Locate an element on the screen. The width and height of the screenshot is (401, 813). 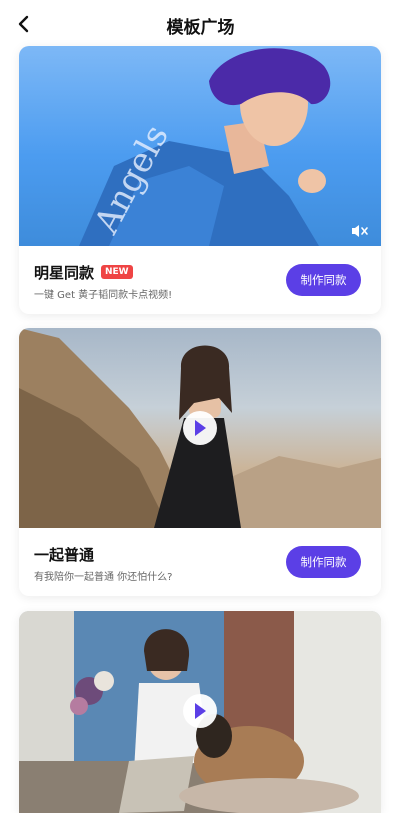
top-nav: 模板广场 is located at coordinates (200, 23).